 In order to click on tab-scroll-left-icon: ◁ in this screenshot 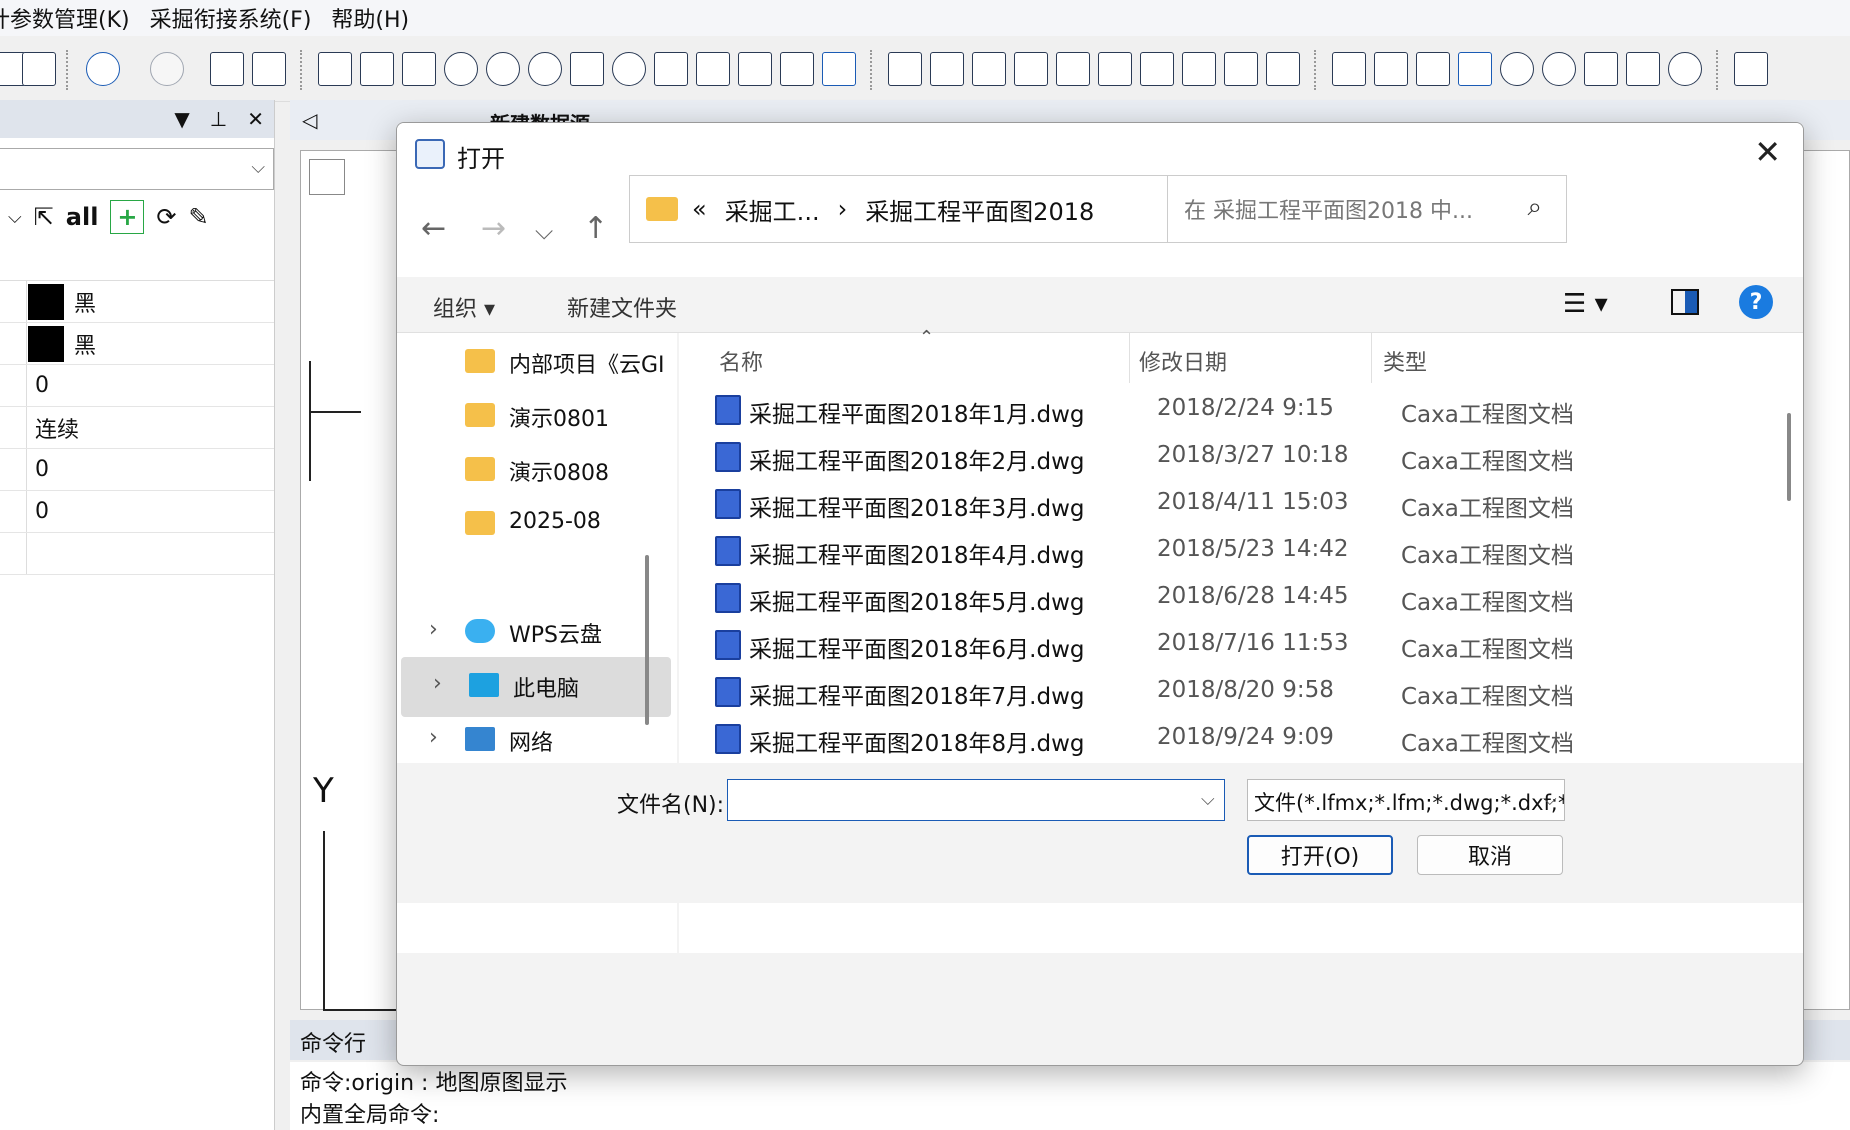, I will do `click(309, 120)`.